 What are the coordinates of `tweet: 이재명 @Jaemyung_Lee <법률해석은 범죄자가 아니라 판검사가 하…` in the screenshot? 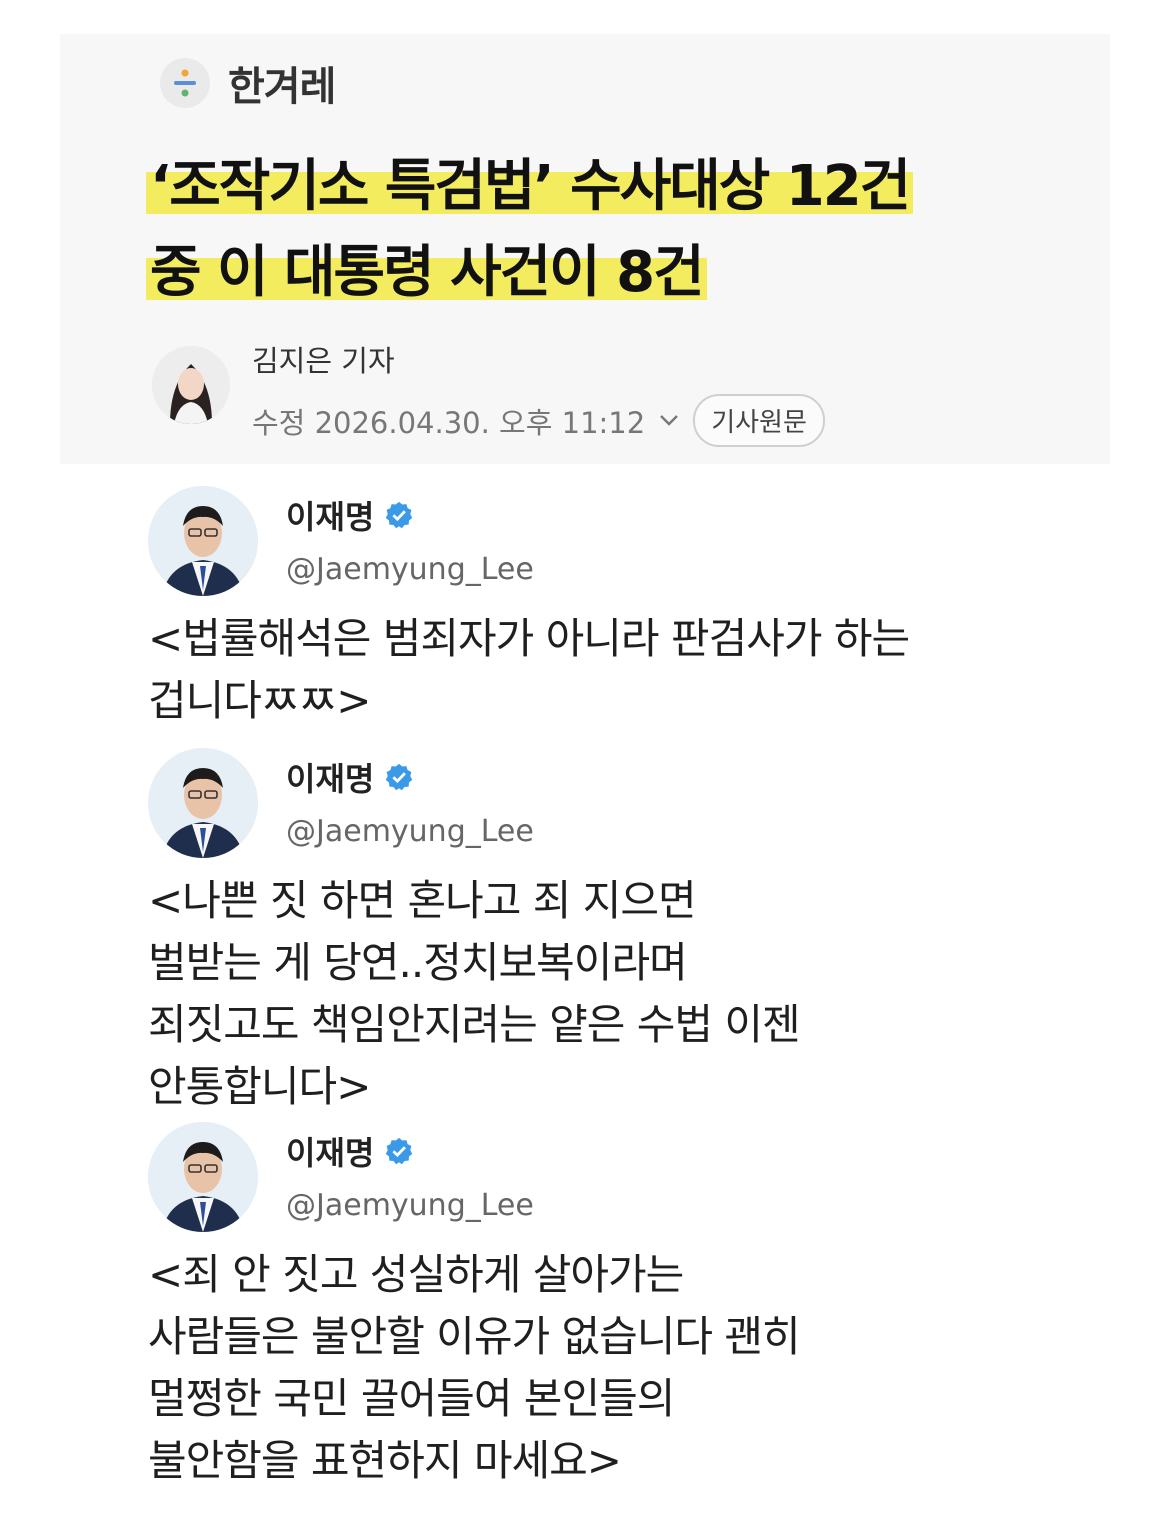 It's located at (529, 609).